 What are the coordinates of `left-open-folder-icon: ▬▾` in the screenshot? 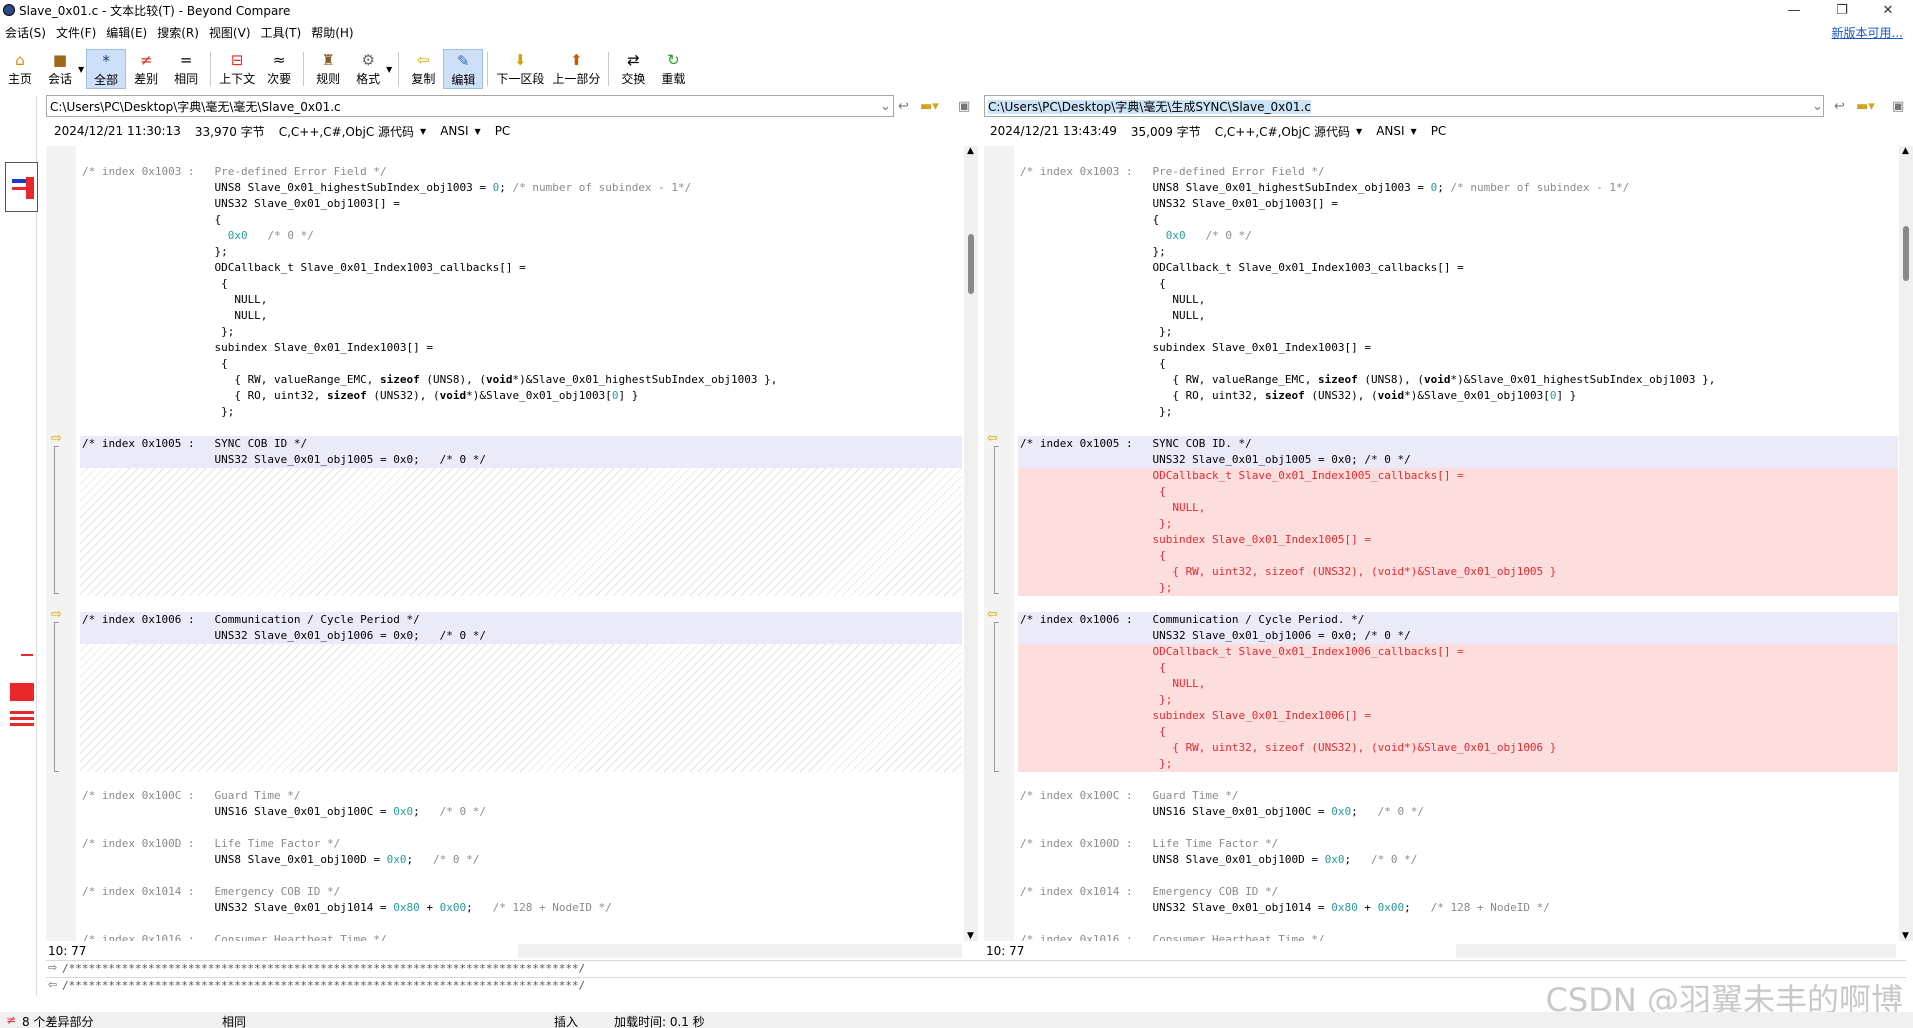 It's located at (929, 106).